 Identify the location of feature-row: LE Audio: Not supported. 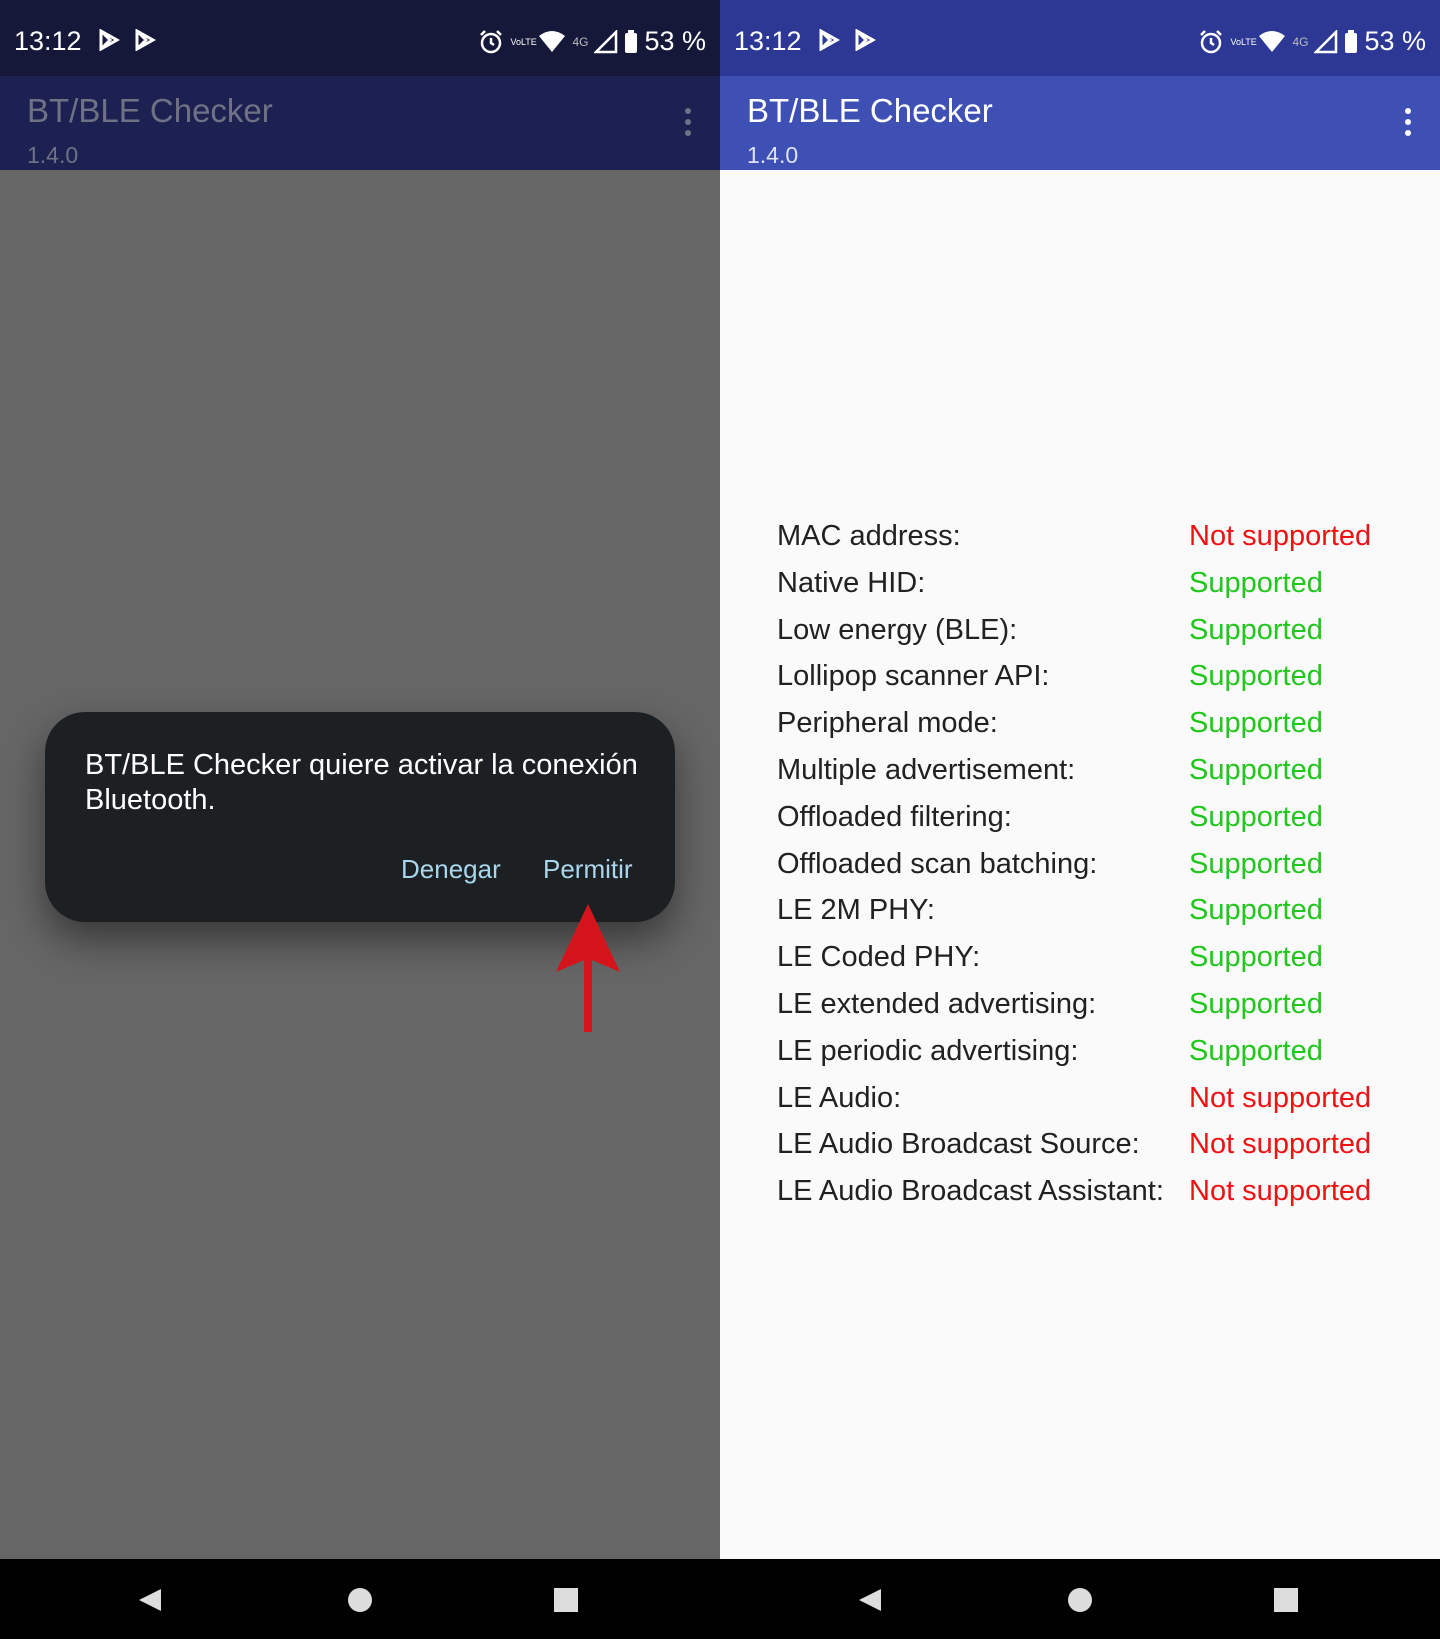
(1097, 1105).